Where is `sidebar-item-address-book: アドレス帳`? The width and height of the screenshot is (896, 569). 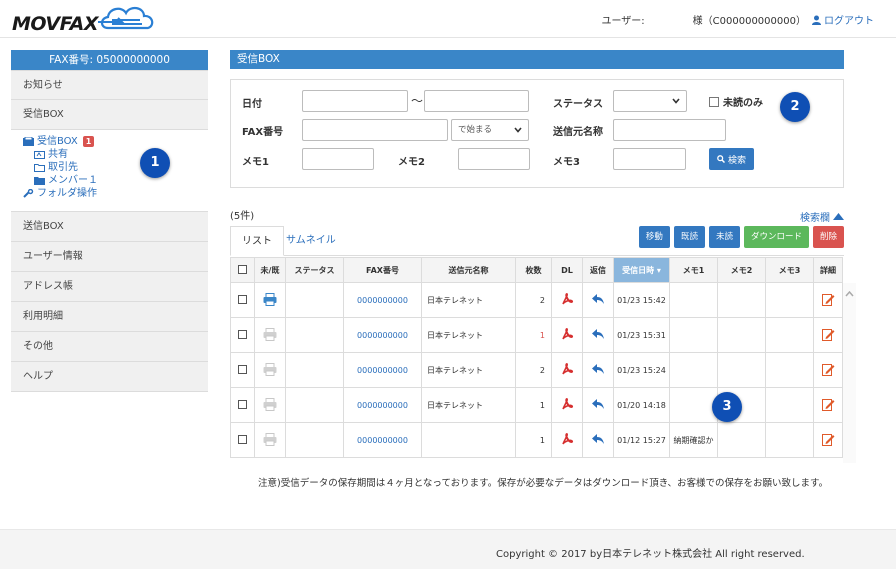 sidebar-item-address-book: アドレス帳 is located at coordinates (109, 287).